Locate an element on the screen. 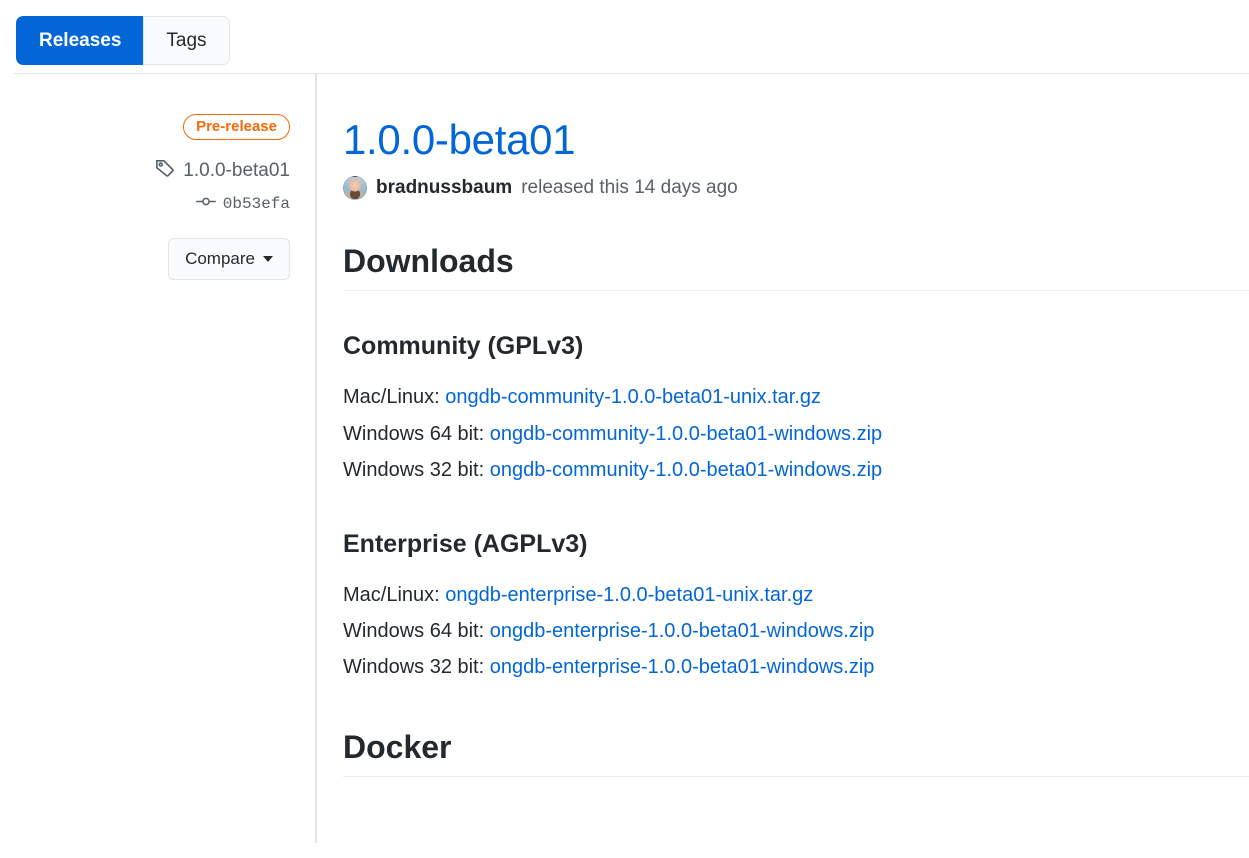 This screenshot has height=858, width=1249. tab-tags: Tags is located at coordinates (186, 40).